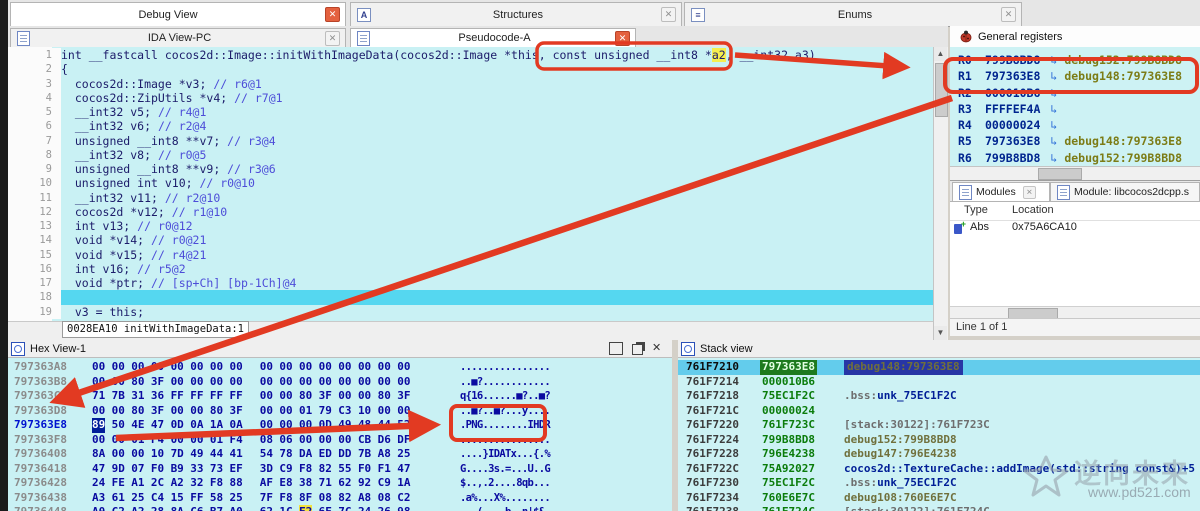 The width and height of the screenshot is (1200, 511). What do you see at coordinates (1139, 492) in the screenshot?
I see `watermark-url: www.pd521.com` at bounding box center [1139, 492].